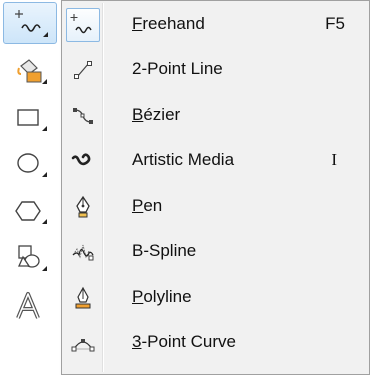 The image size is (370, 375). What do you see at coordinates (30, 118) in the screenshot?
I see `rectangle-tool` at bounding box center [30, 118].